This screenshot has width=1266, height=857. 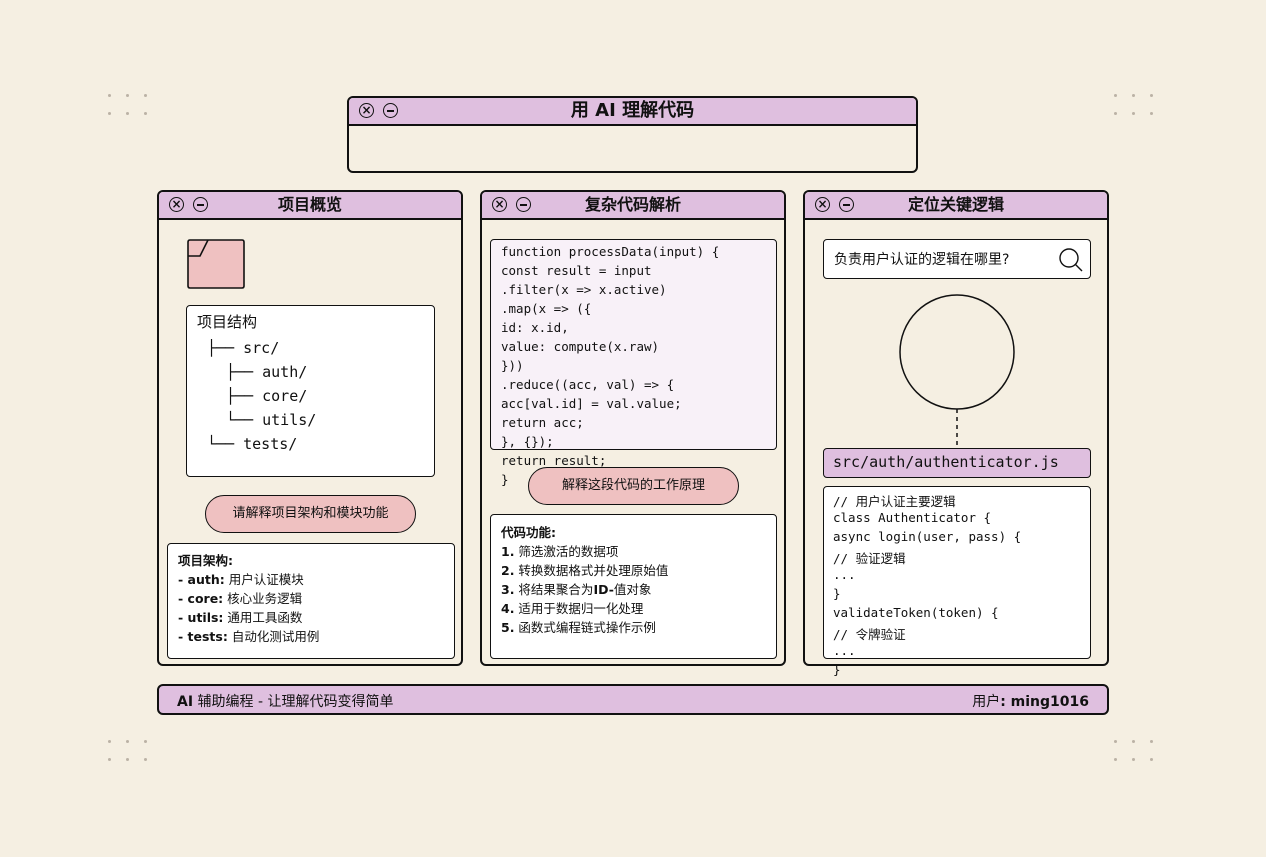 I want to click on main-window-titlebar: 用 AI 理解代码, so click(x=632, y=112).